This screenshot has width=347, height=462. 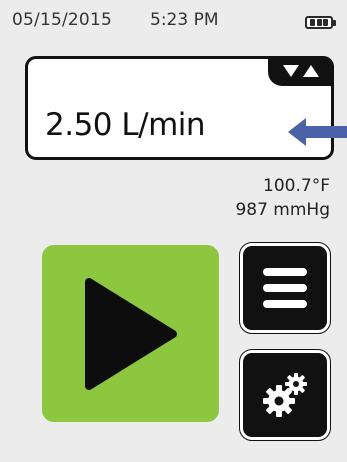 What do you see at coordinates (184, 20) in the screenshot?
I see `status-time: 5:23 PM` at bounding box center [184, 20].